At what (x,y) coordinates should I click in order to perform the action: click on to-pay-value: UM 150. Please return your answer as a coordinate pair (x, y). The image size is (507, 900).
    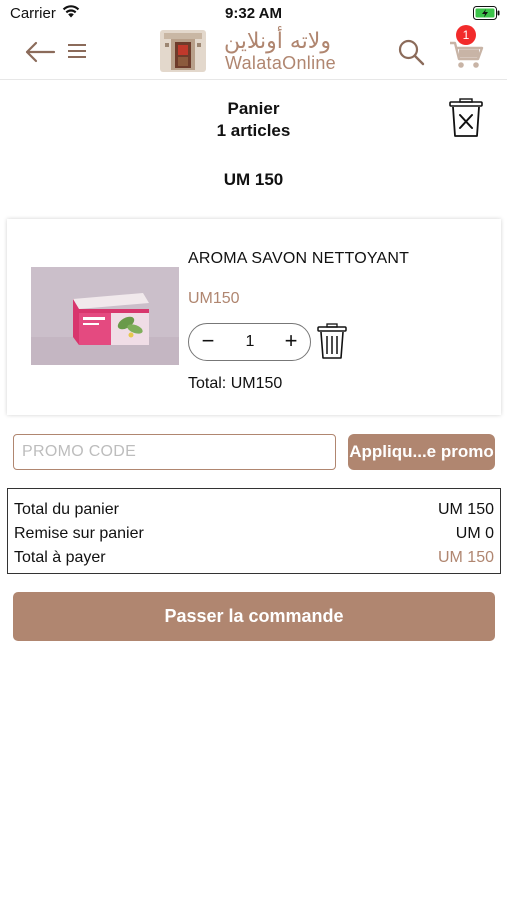
    Looking at the image, I should click on (465, 557).